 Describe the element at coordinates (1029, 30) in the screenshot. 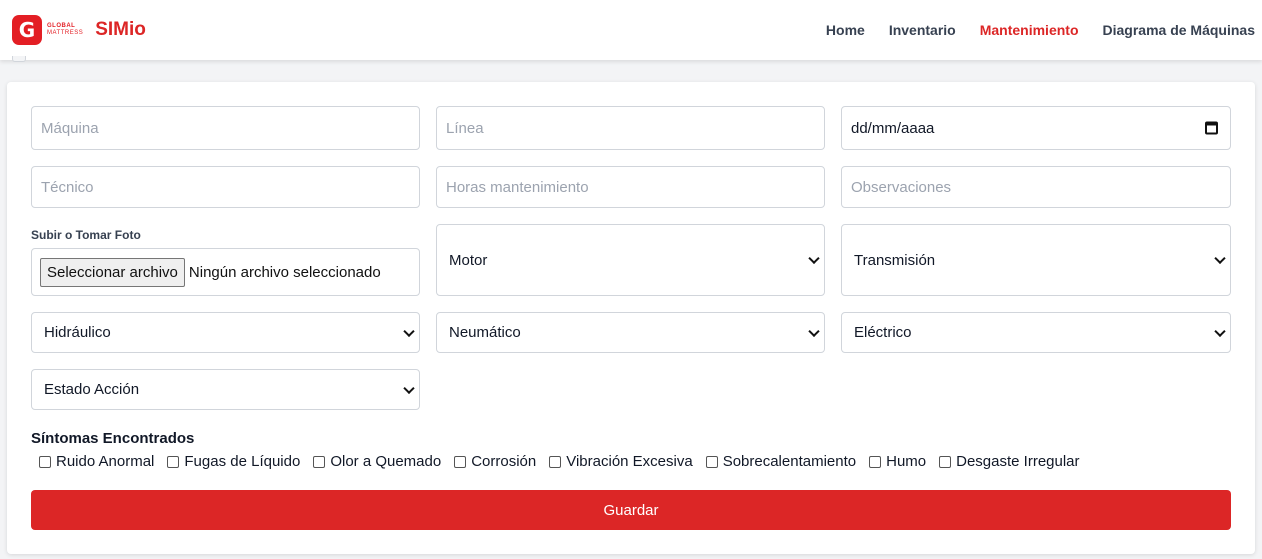

I see `nav-mantenimiento: Mantenimiento` at that location.